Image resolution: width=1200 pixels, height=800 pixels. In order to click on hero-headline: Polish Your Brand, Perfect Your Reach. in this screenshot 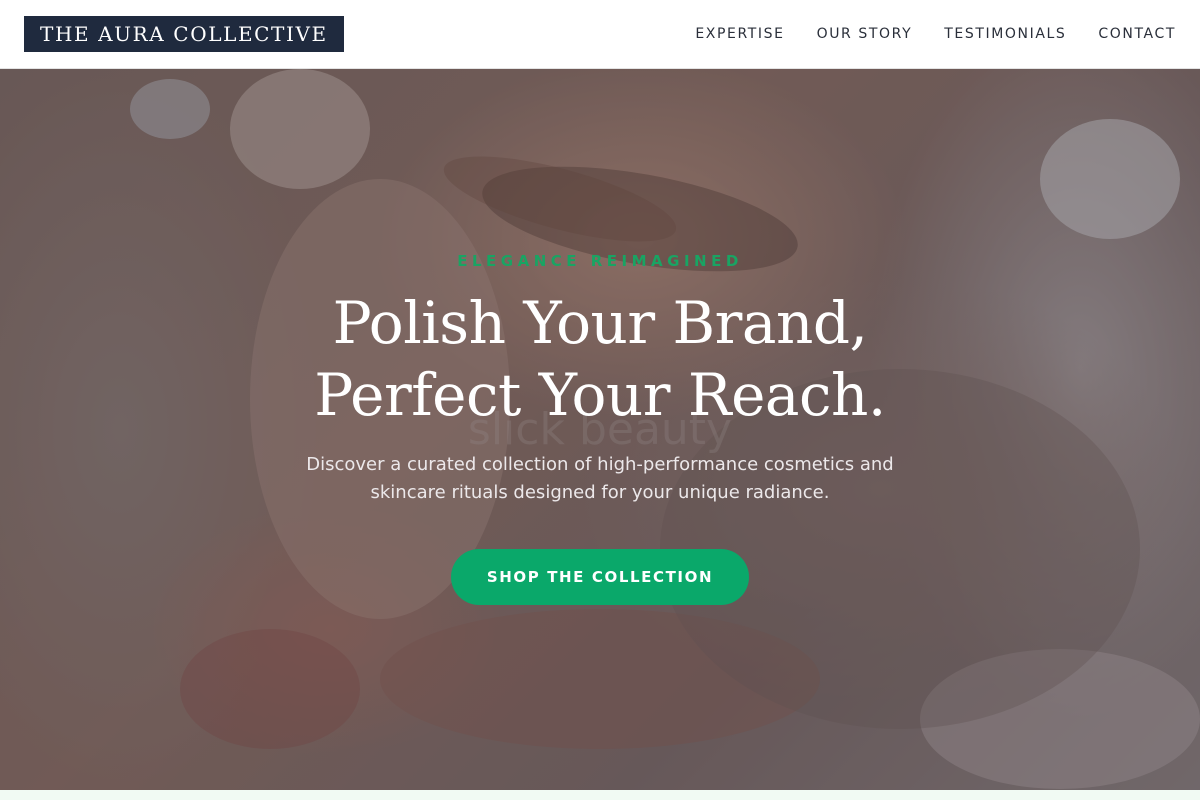, I will do `click(600, 359)`.